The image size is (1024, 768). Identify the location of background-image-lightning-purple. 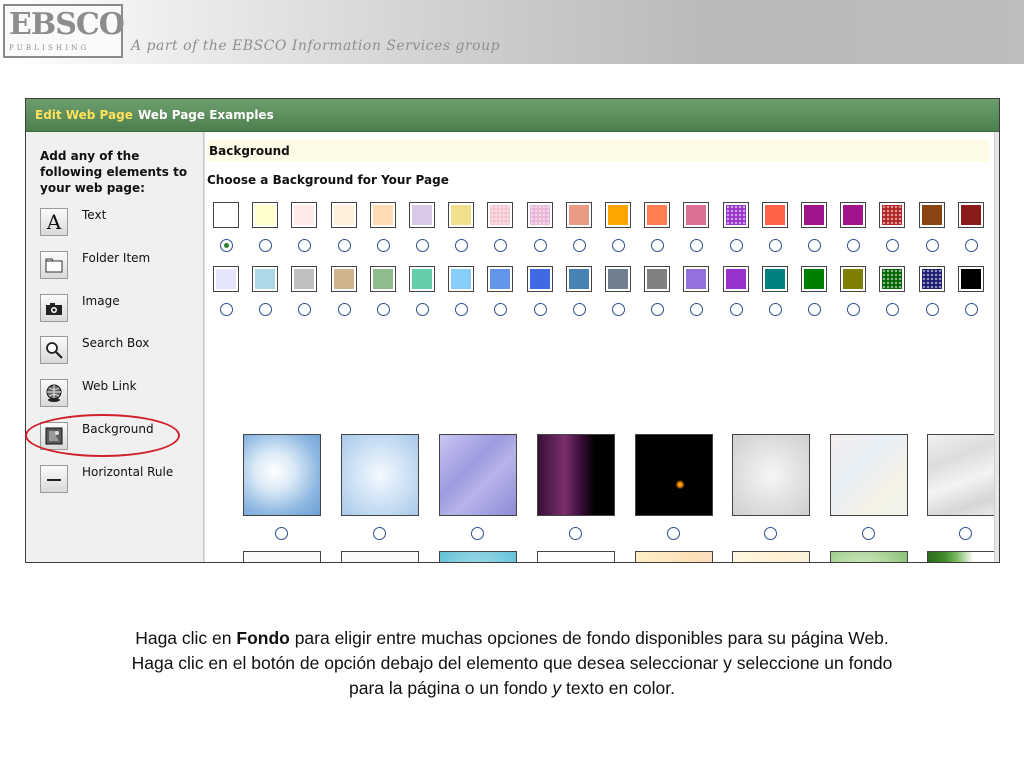
(478, 475).